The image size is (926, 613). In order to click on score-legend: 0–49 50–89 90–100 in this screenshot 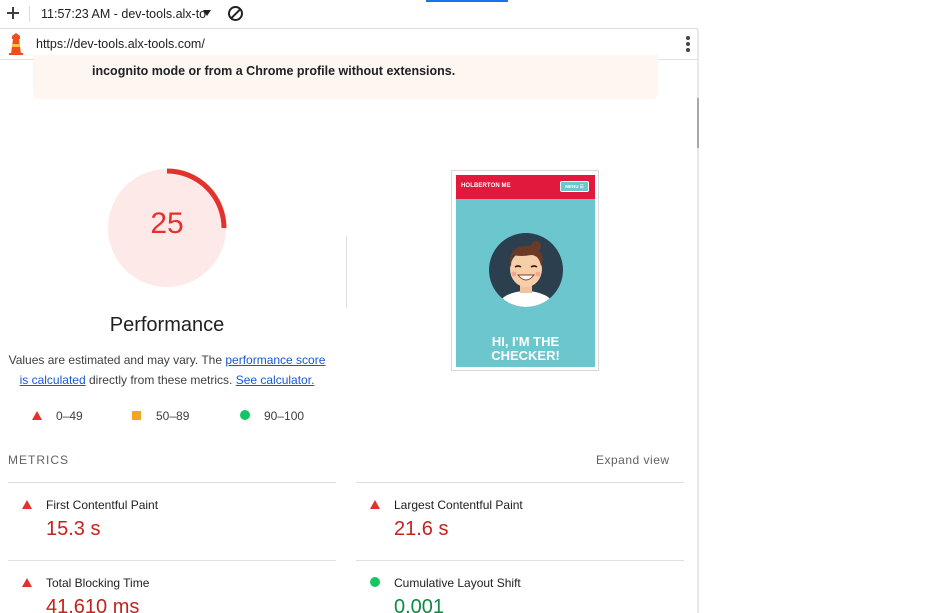, I will do `click(167, 416)`.